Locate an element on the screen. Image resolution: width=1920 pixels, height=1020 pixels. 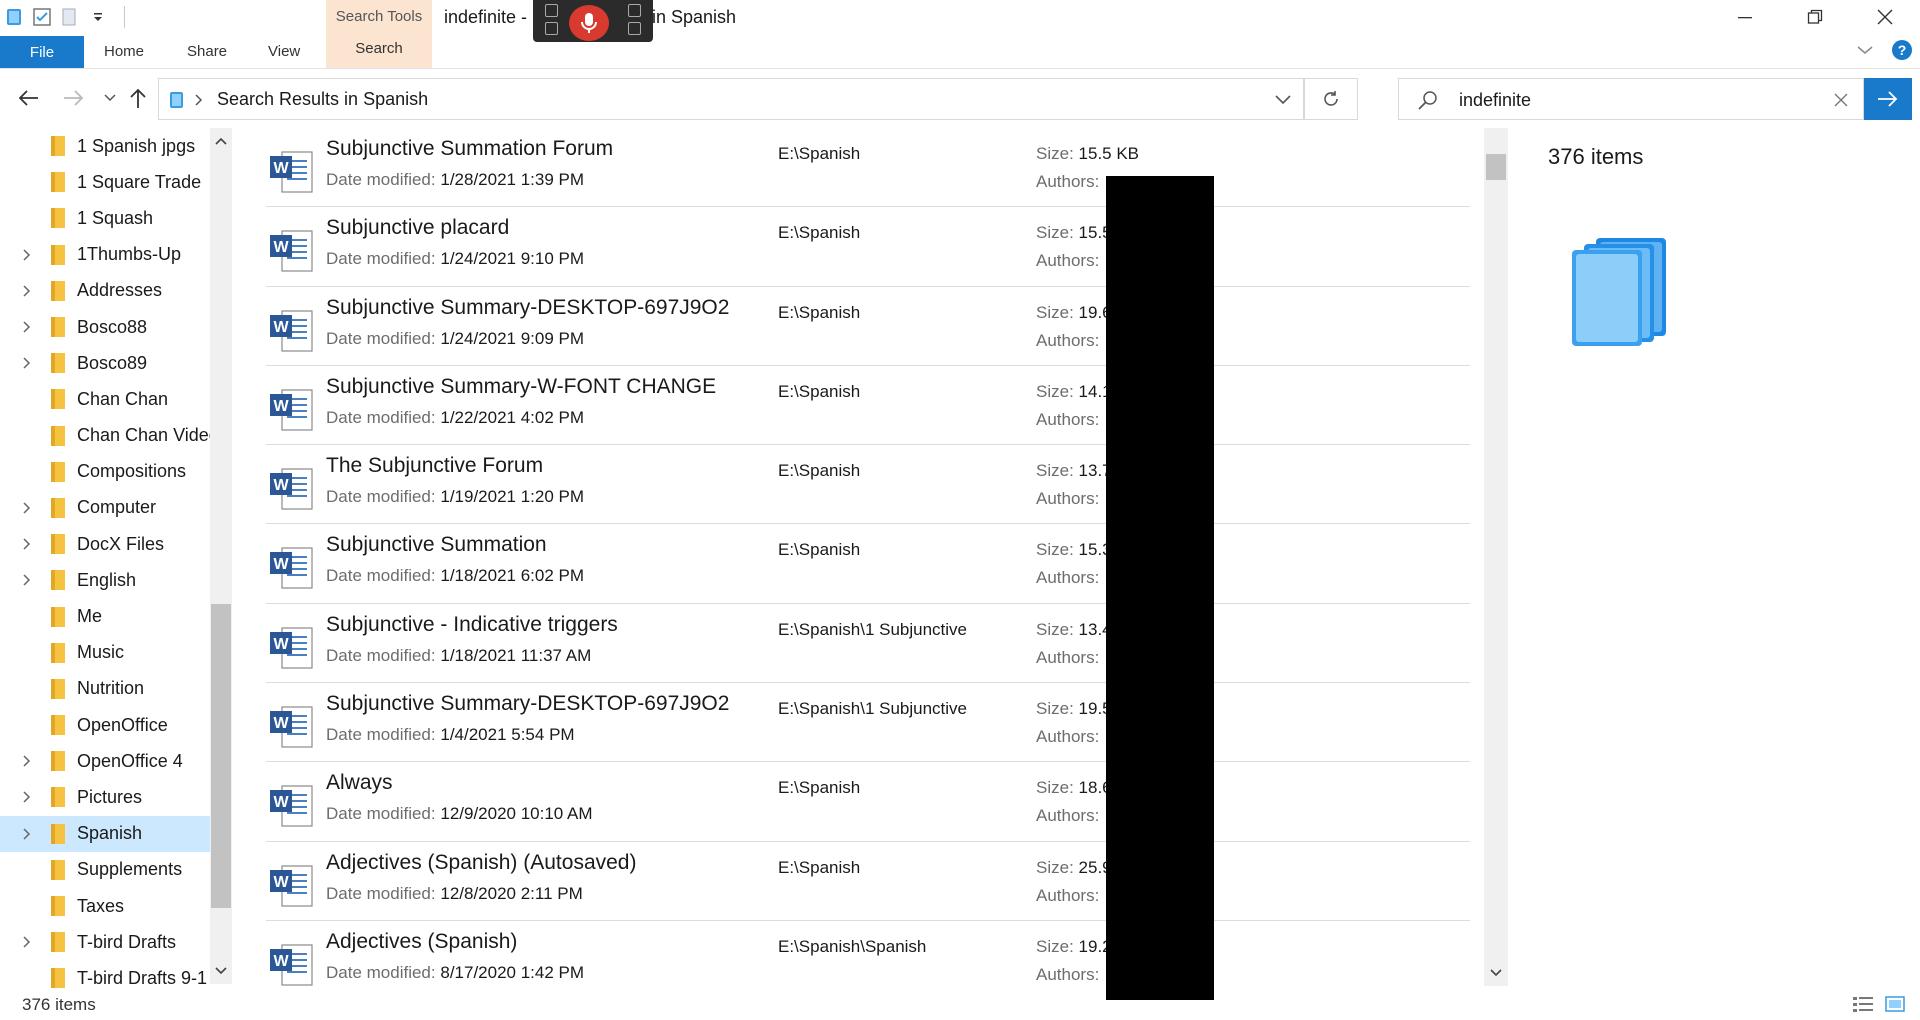
result-title: Subjunctive - Indicative triggers is located at coordinates (472, 625).